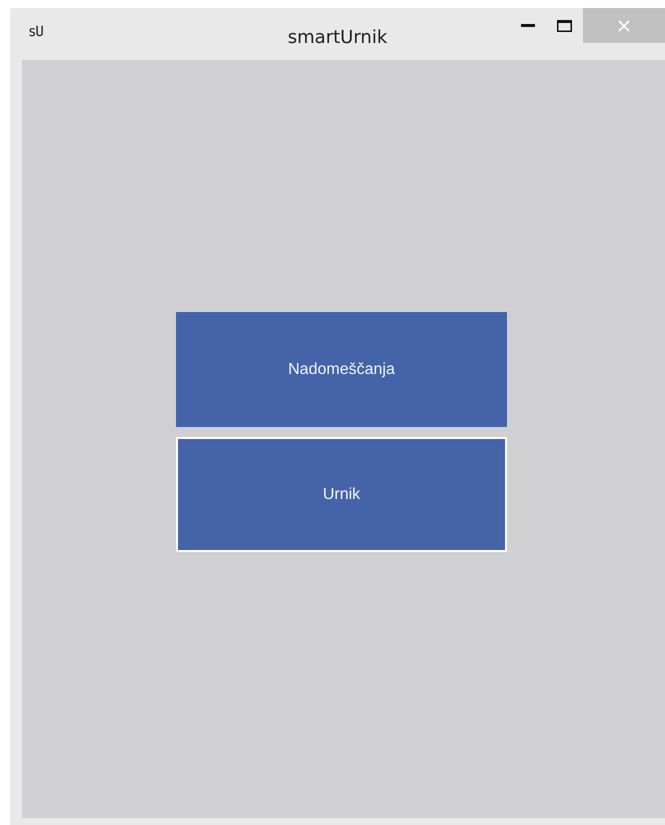 This screenshot has width=665, height=825. What do you see at coordinates (564, 26) in the screenshot?
I see `maximize-icon` at bounding box center [564, 26].